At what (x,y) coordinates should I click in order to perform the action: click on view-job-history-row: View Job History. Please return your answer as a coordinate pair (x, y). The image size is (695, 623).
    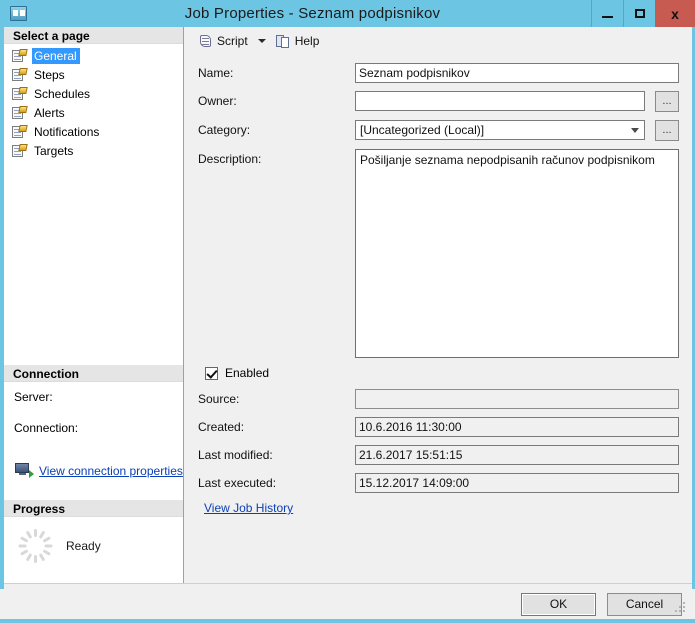
    Looking at the image, I should click on (448, 508).